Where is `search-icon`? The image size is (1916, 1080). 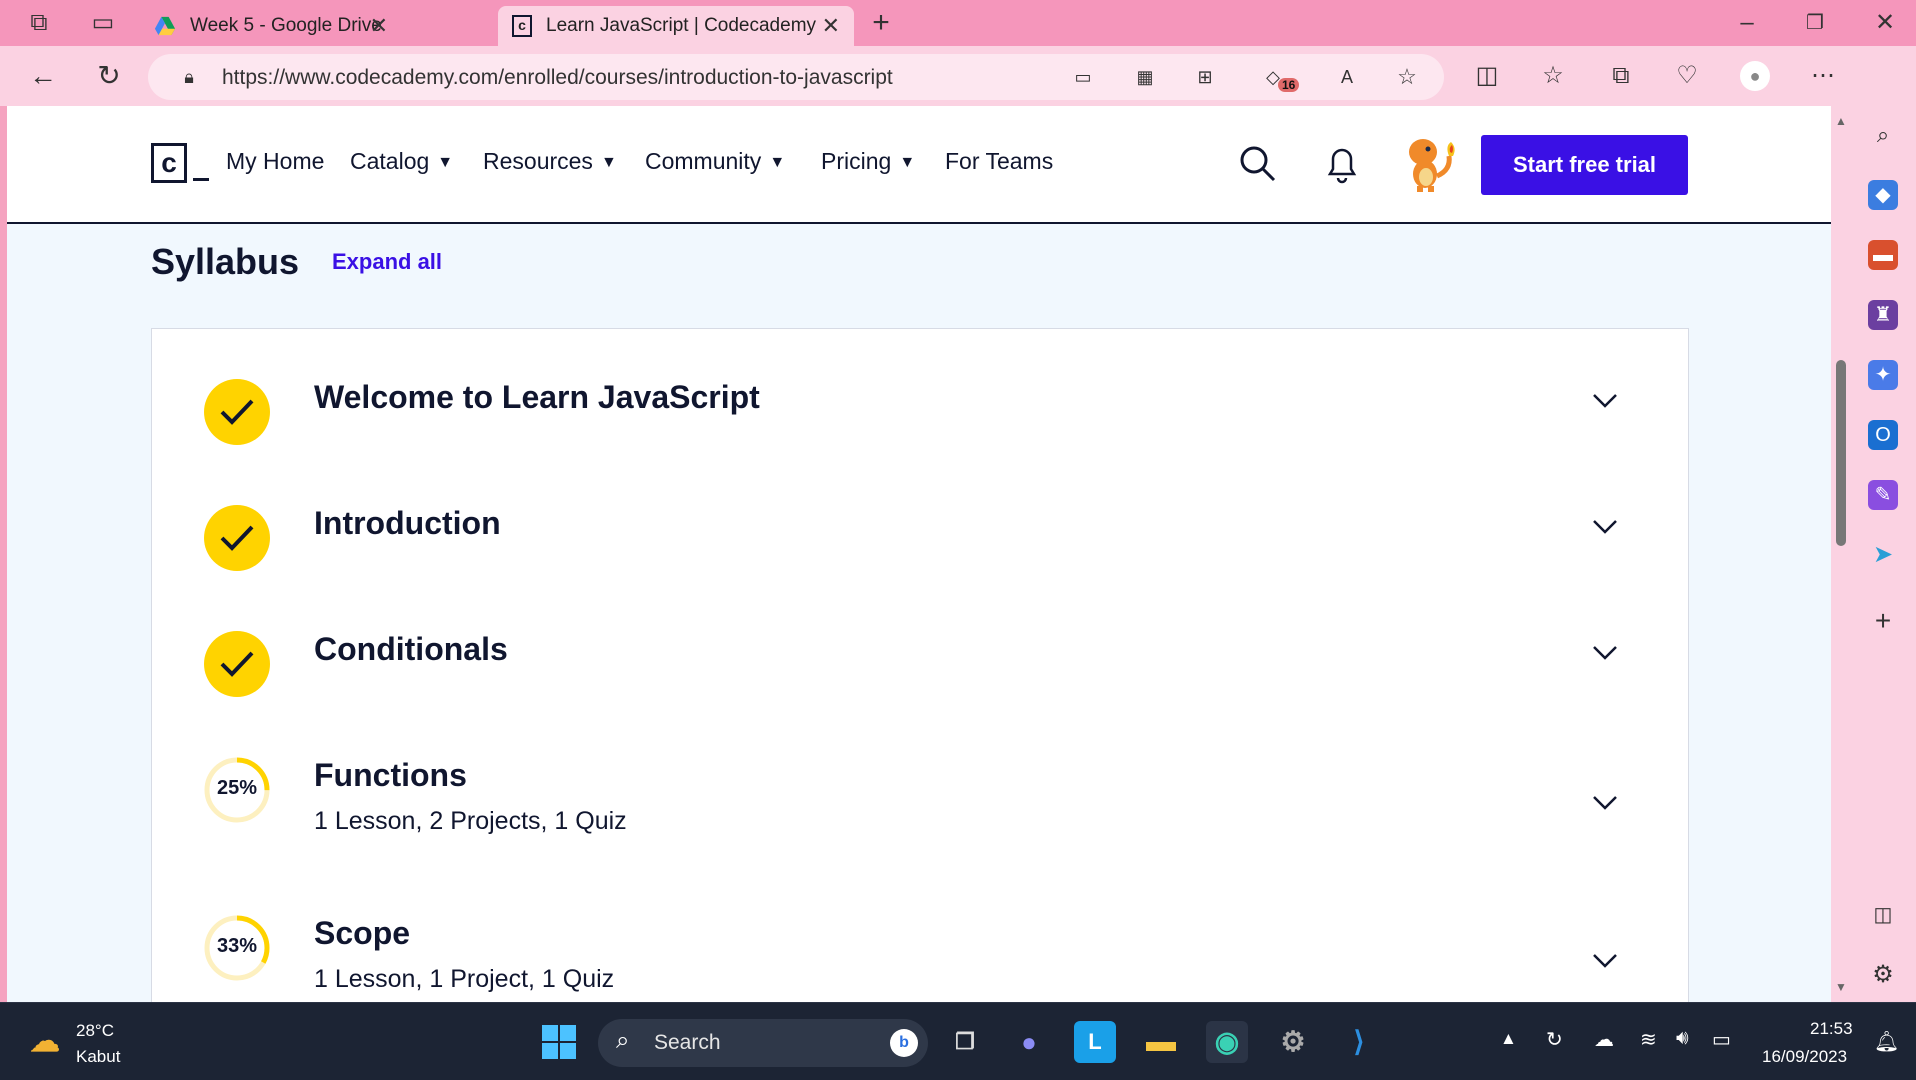 search-icon is located at coordinates (1258, 164).